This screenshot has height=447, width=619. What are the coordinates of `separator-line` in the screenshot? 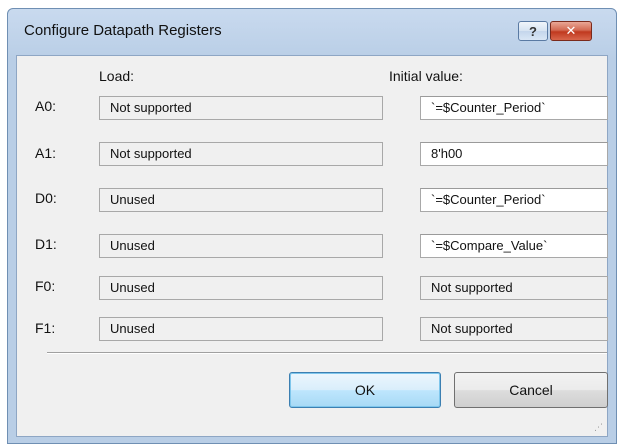 It's located at (327, 353).